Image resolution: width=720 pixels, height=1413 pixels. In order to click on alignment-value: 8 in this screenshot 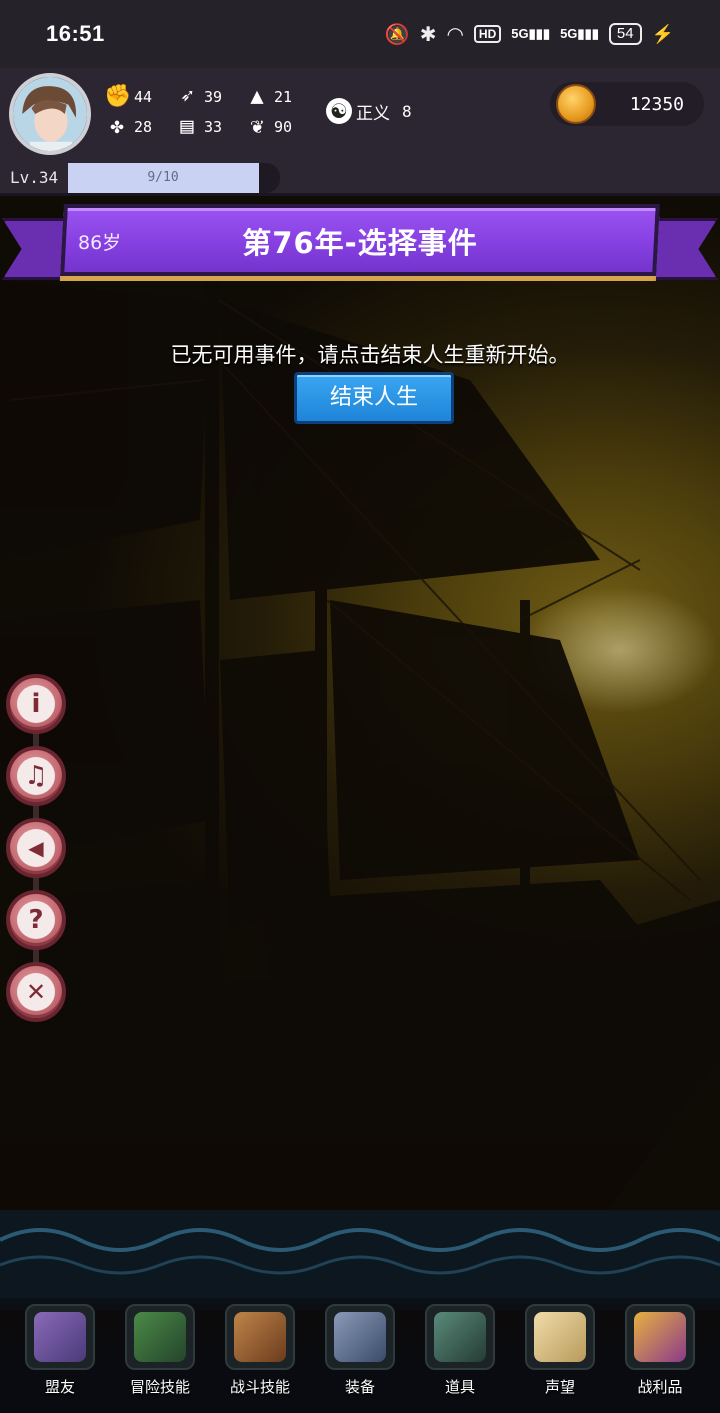, I will do `click(407, 111)`.